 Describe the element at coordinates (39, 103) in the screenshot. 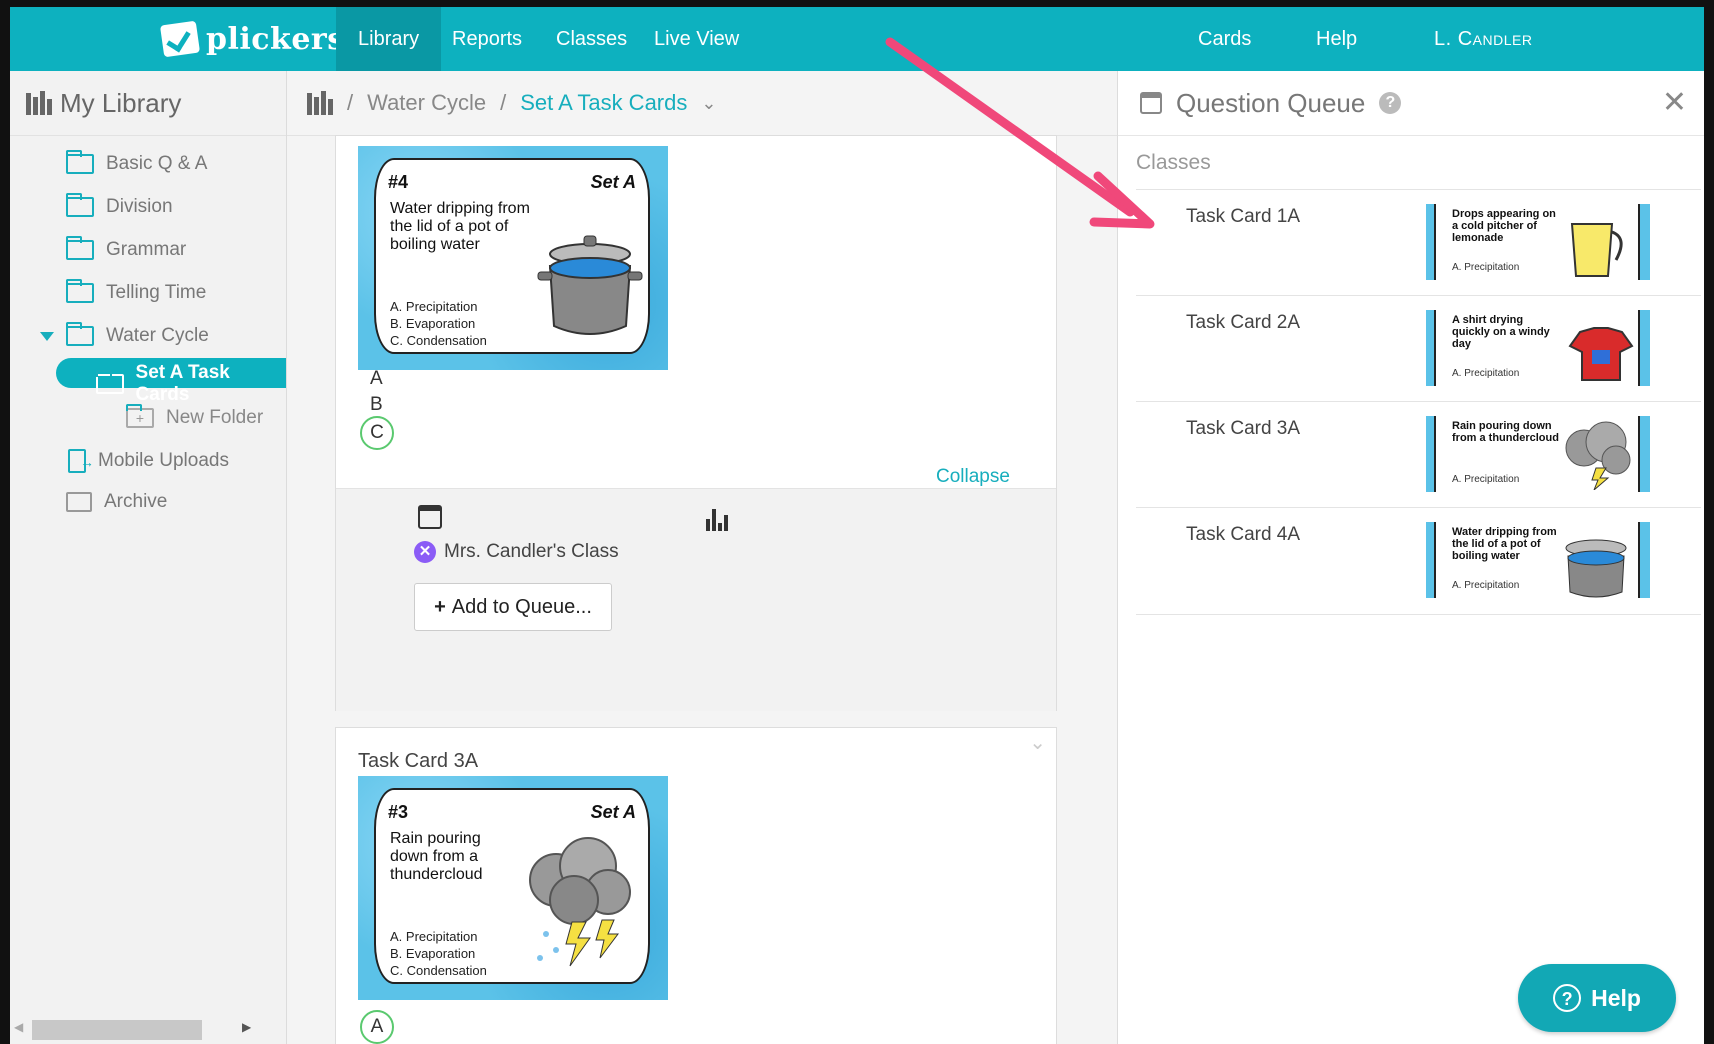

I see `library-icon` at that location.